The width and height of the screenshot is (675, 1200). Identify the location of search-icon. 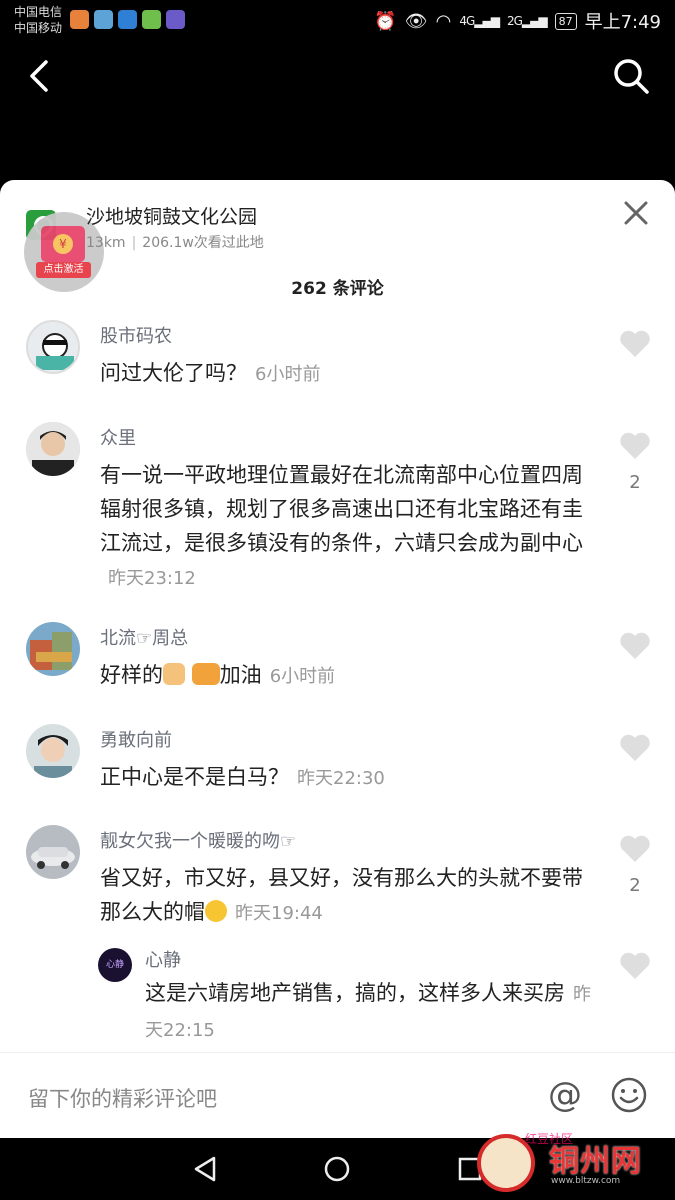
(631, 76).